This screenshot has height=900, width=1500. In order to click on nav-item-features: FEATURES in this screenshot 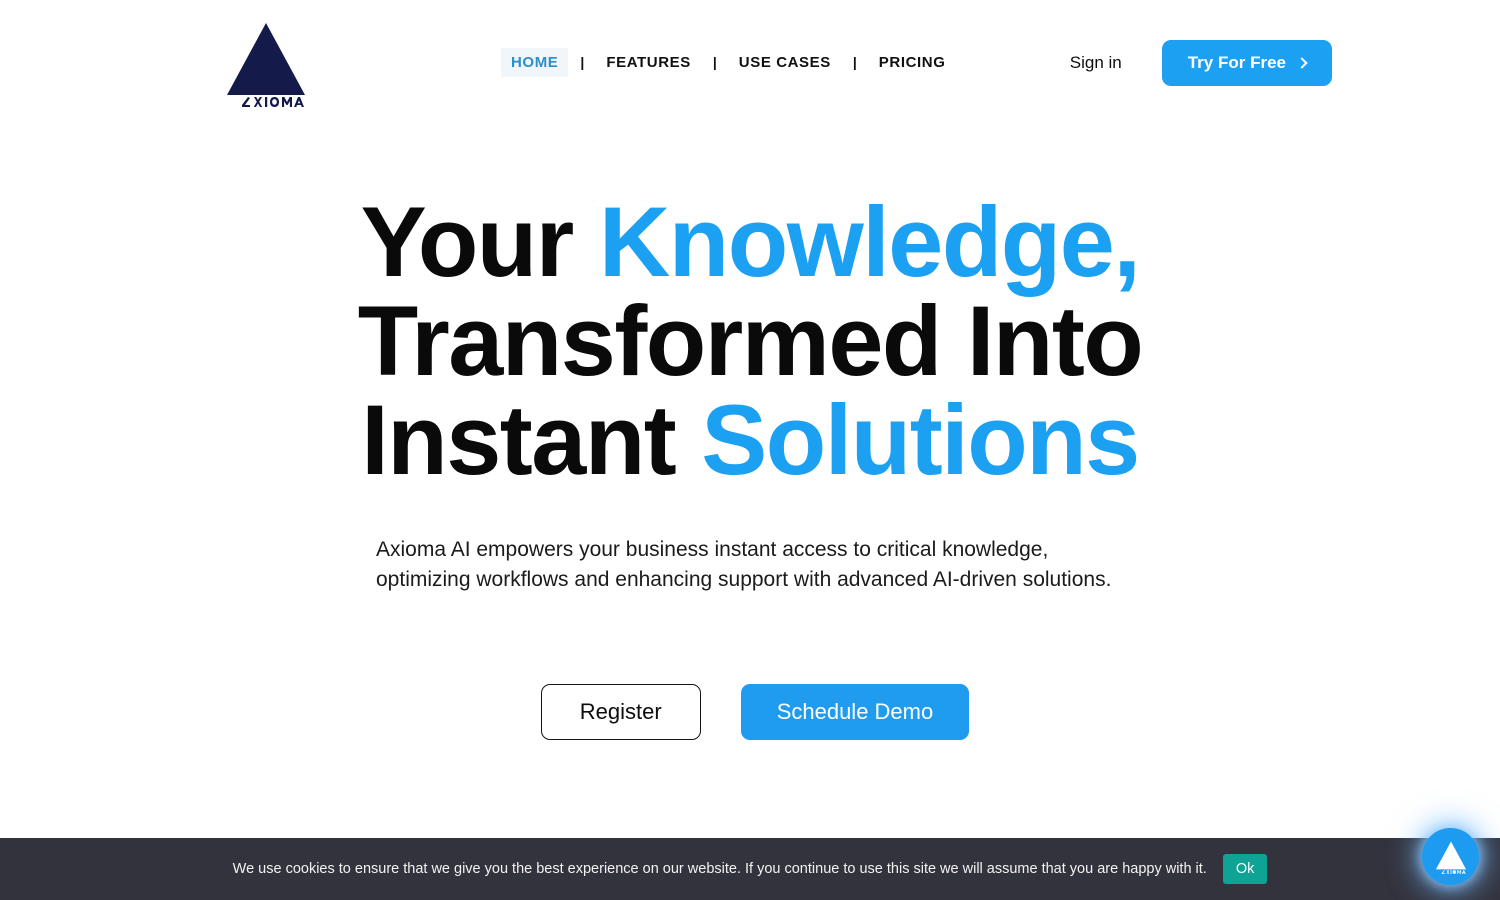, I will do `click(648, 62)`.